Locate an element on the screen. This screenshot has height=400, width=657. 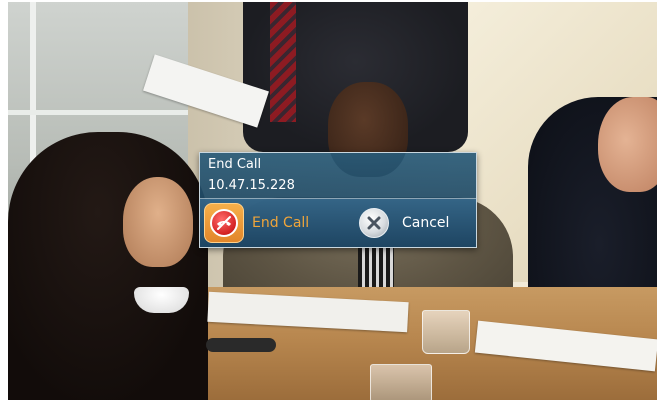
hang-up-icon is located at coordinates (224, 223).